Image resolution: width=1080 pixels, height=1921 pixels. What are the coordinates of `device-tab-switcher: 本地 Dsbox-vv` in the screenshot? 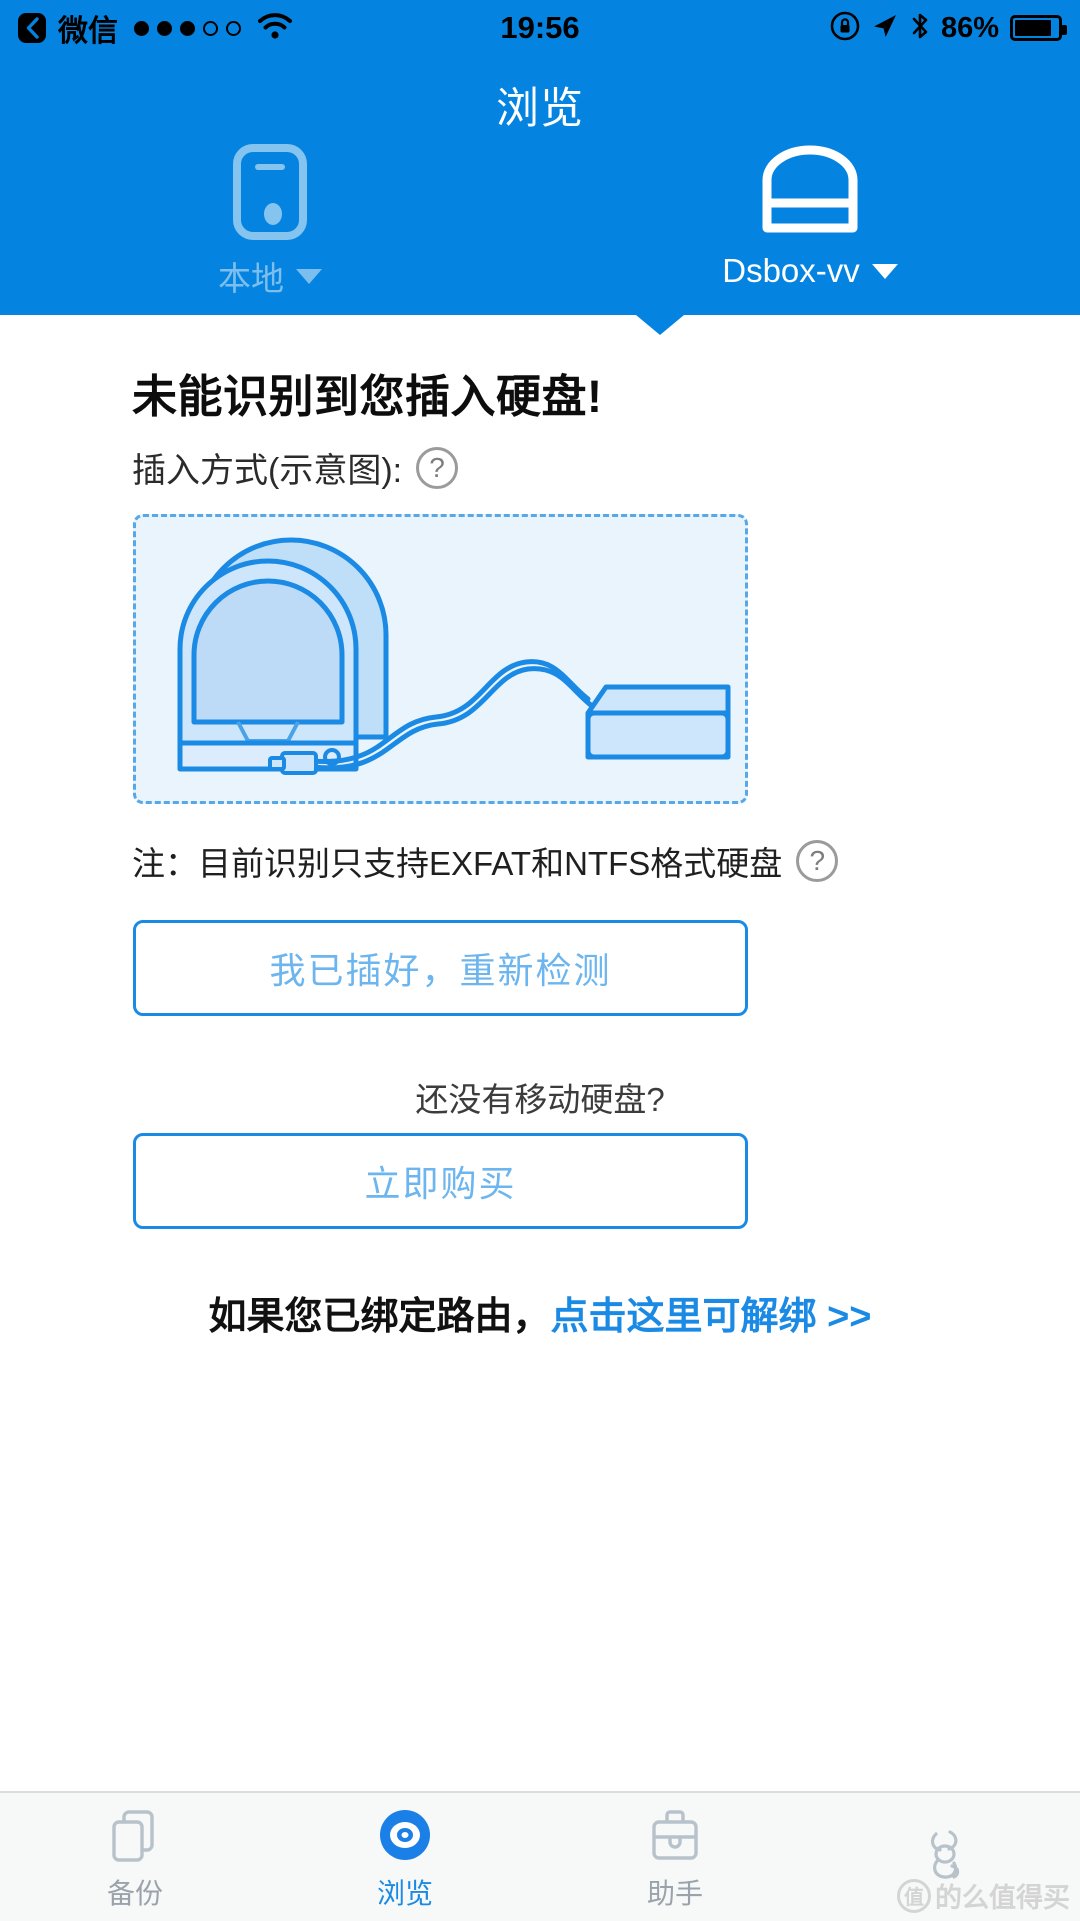 It's located at (540, 229).